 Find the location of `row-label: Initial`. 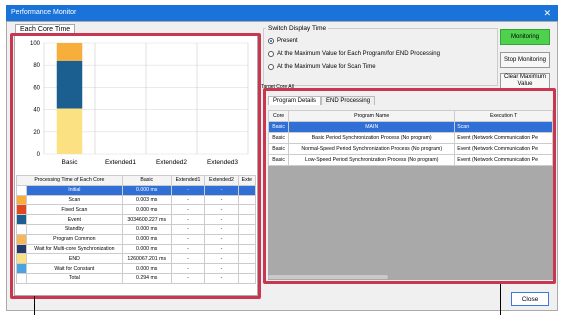

row-label: Initial is located at coordinates (74, 190).